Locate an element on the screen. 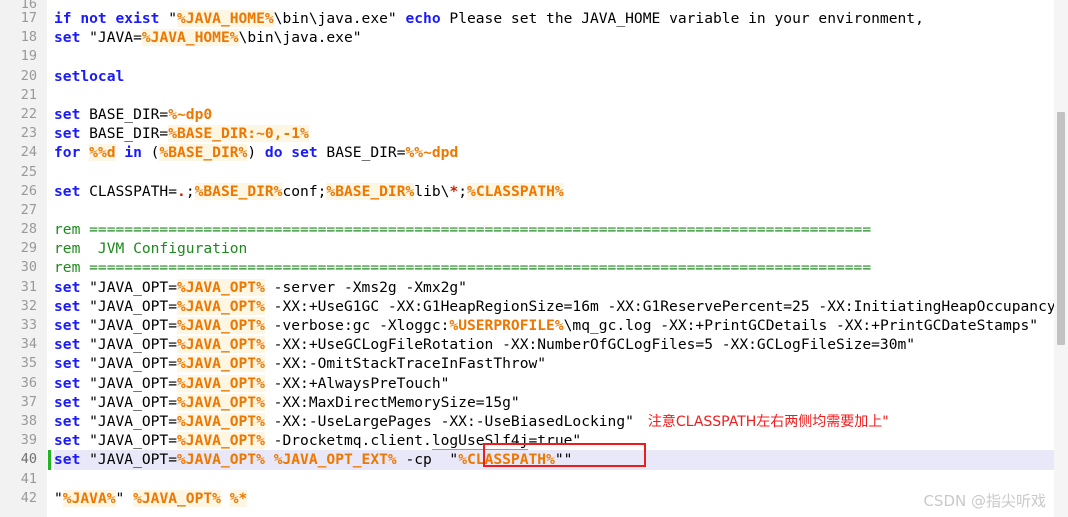 The image size is (1068, 517). line-number-24: 24 is located at coordinates (28, 152).